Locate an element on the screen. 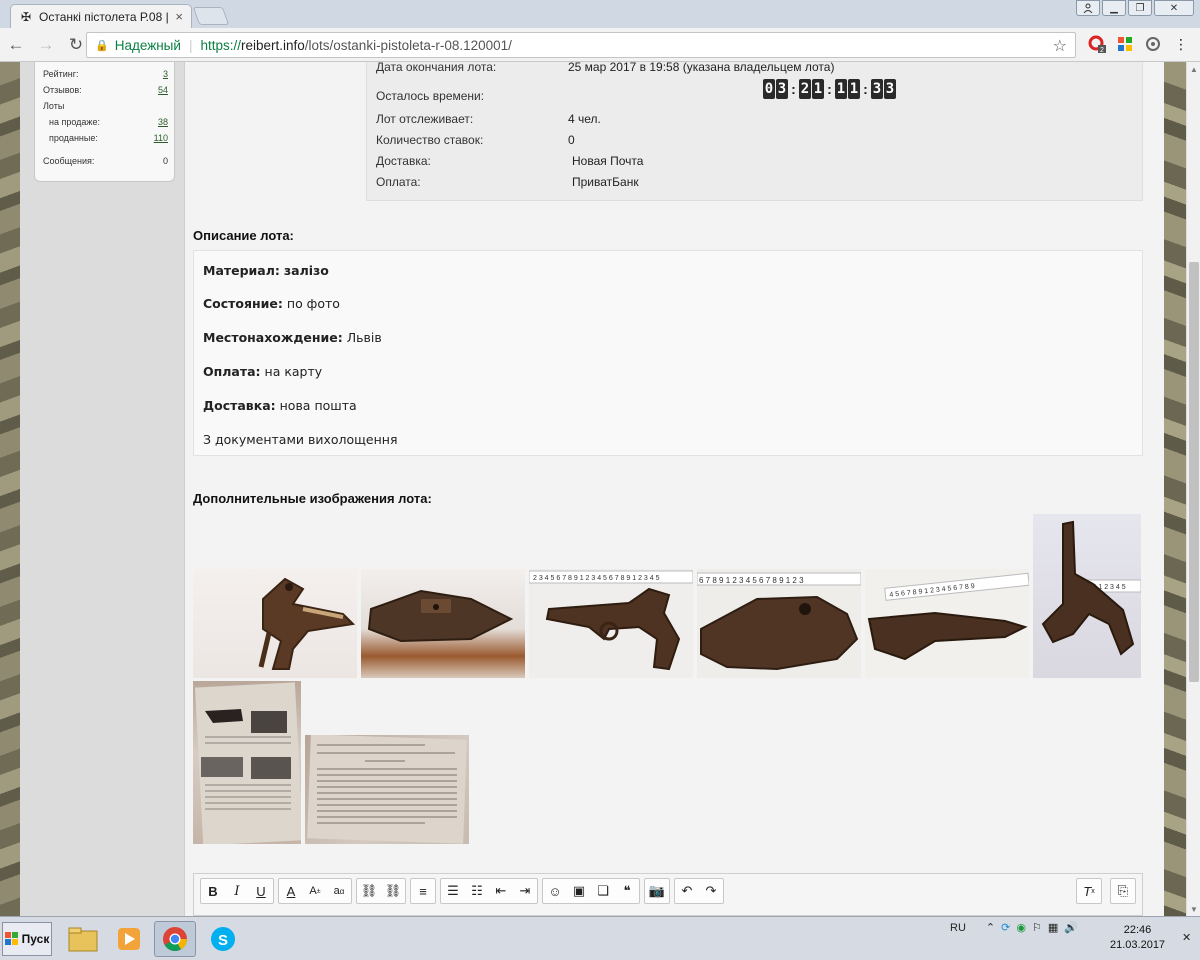 The width and height of the screenshot is (1200, 960). skype-icon: S is located at coordinates (223, 939).